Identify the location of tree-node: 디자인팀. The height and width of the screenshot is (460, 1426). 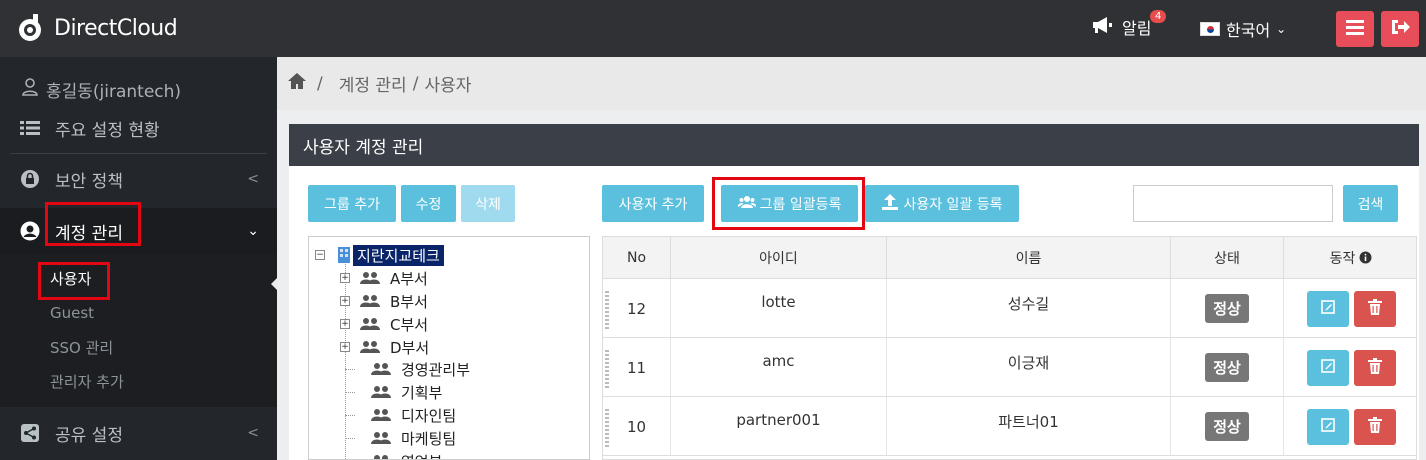
(400, 415).